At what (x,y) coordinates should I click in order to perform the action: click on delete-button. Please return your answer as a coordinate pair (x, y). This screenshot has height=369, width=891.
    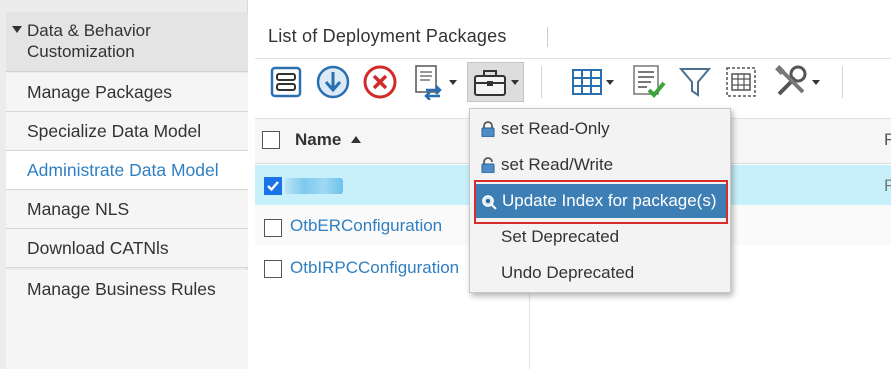
    Looking at the image, I should click on (380, 82).